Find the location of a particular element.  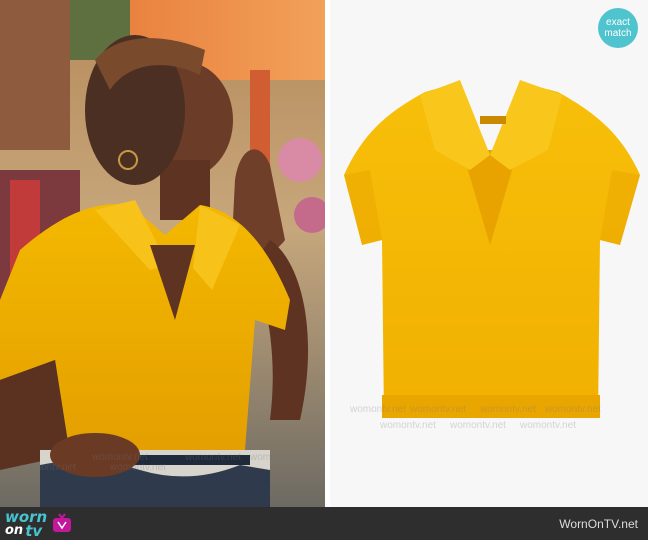

logo-wordmark: worn on tv is located at coordinates (26, 525).